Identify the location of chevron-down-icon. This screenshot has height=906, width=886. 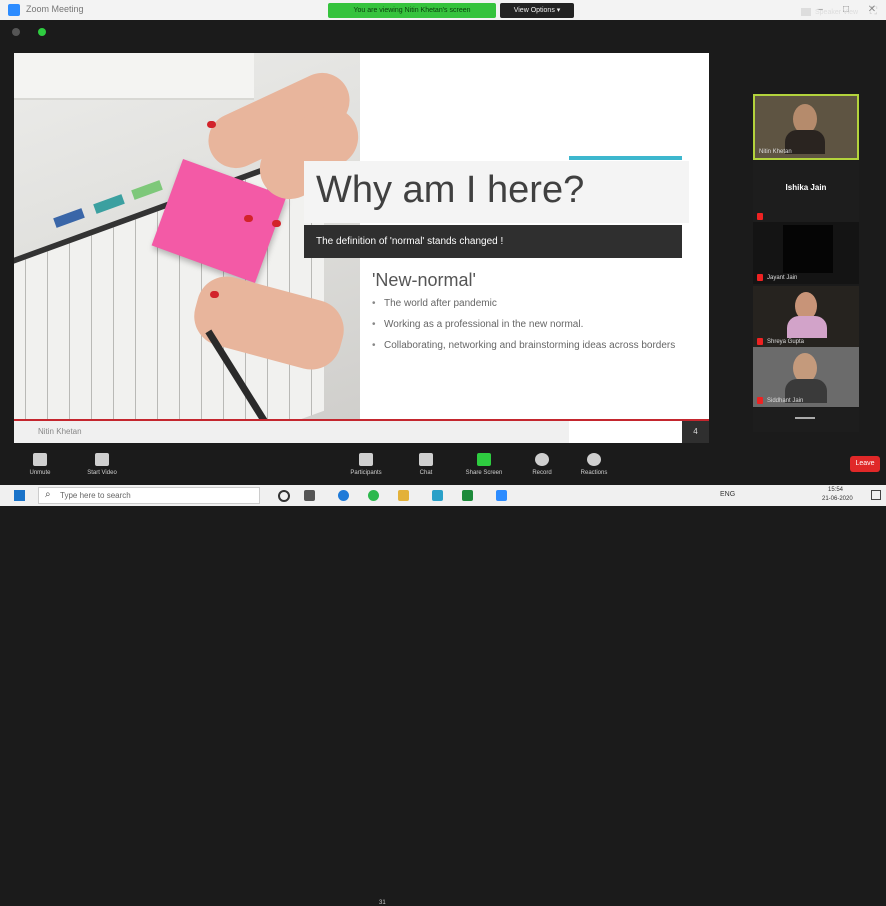
(805, 420).